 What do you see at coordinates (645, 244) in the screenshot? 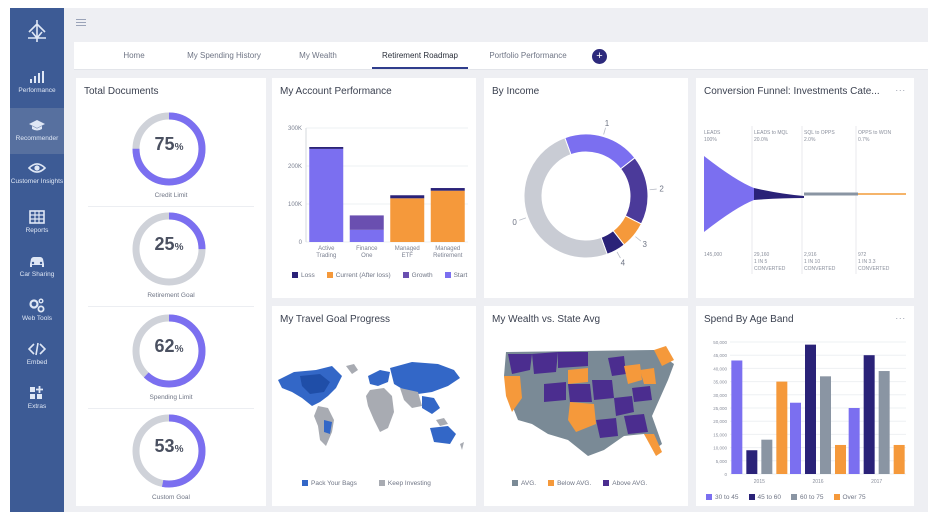
I see `slice-label: 3` at bounding box center [645, 244].